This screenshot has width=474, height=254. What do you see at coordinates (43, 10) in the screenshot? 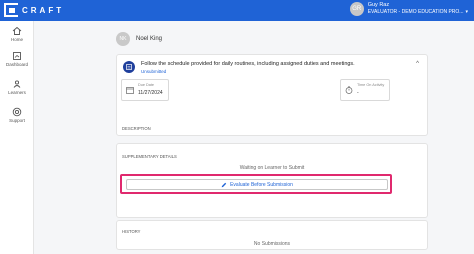
I see `logo-text: CRAFT` at bounding box center [43, 10].